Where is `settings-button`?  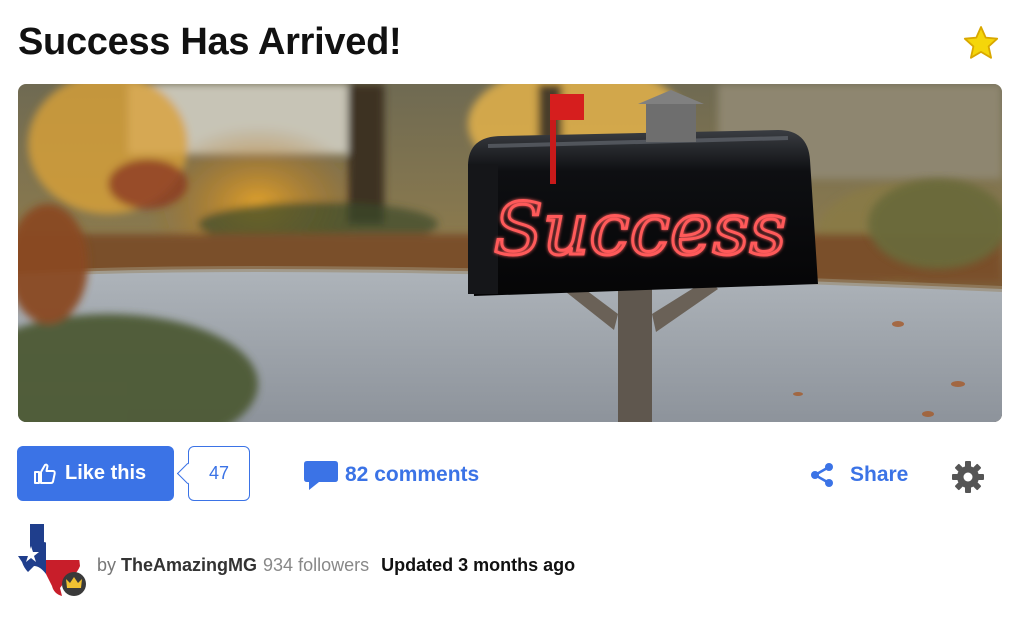
settings-button is located at coordinates (968, 477).